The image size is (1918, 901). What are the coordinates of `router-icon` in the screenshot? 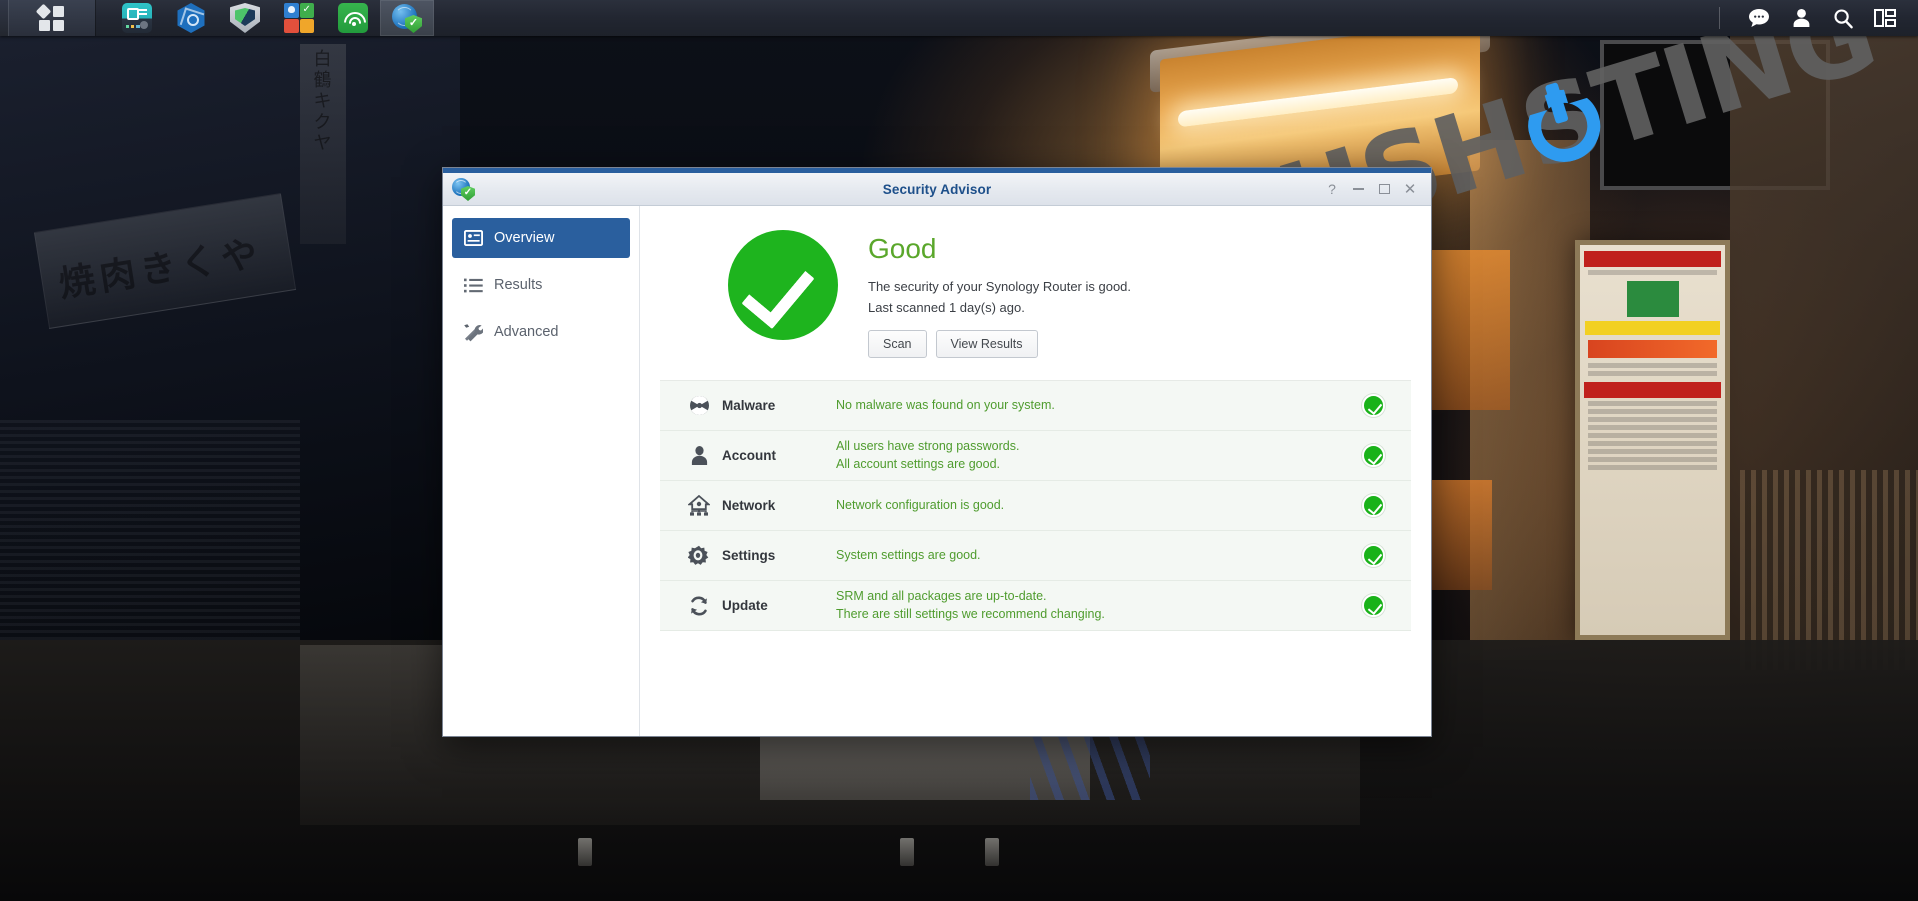 It's located at (137, 18).